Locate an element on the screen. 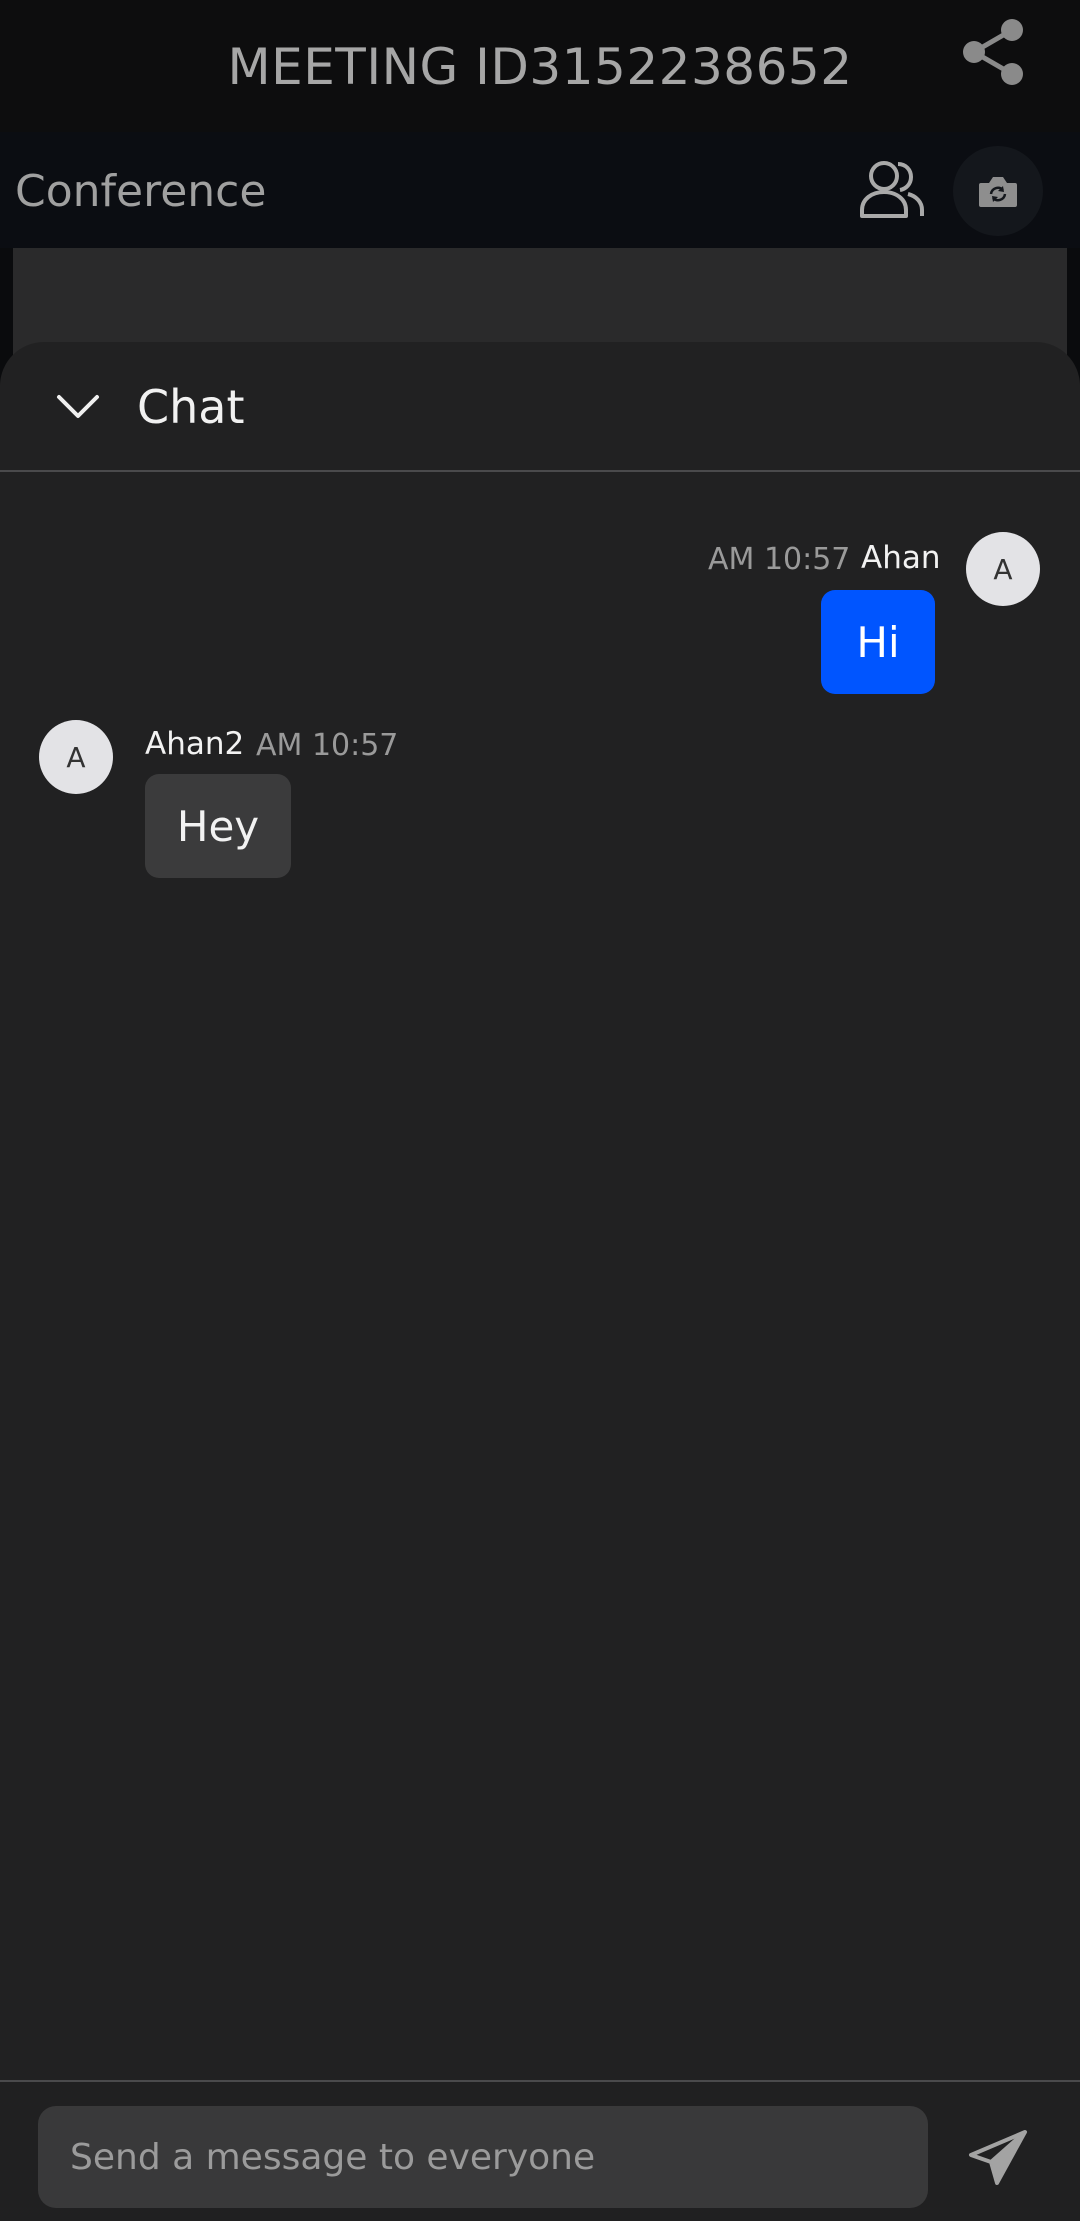 Image resolution: width=1080 pixels, height=2221 pixels. message-bubble: Hi is located at coordinates (878, 642).